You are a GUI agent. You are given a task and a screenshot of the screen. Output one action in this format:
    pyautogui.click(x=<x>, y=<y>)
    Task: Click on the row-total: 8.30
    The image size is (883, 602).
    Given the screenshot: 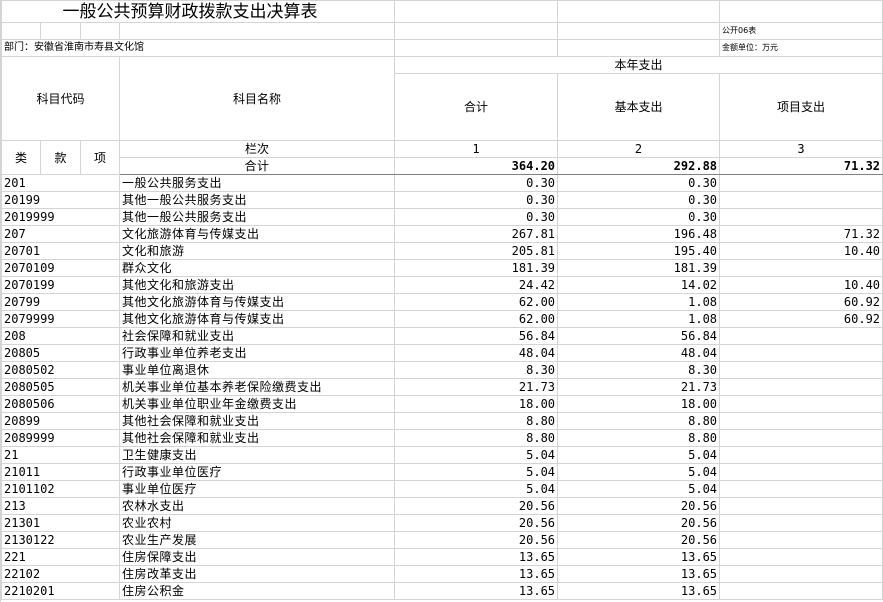 What is the action you would take?
    pyautogui.click(x=476, y=370)
    